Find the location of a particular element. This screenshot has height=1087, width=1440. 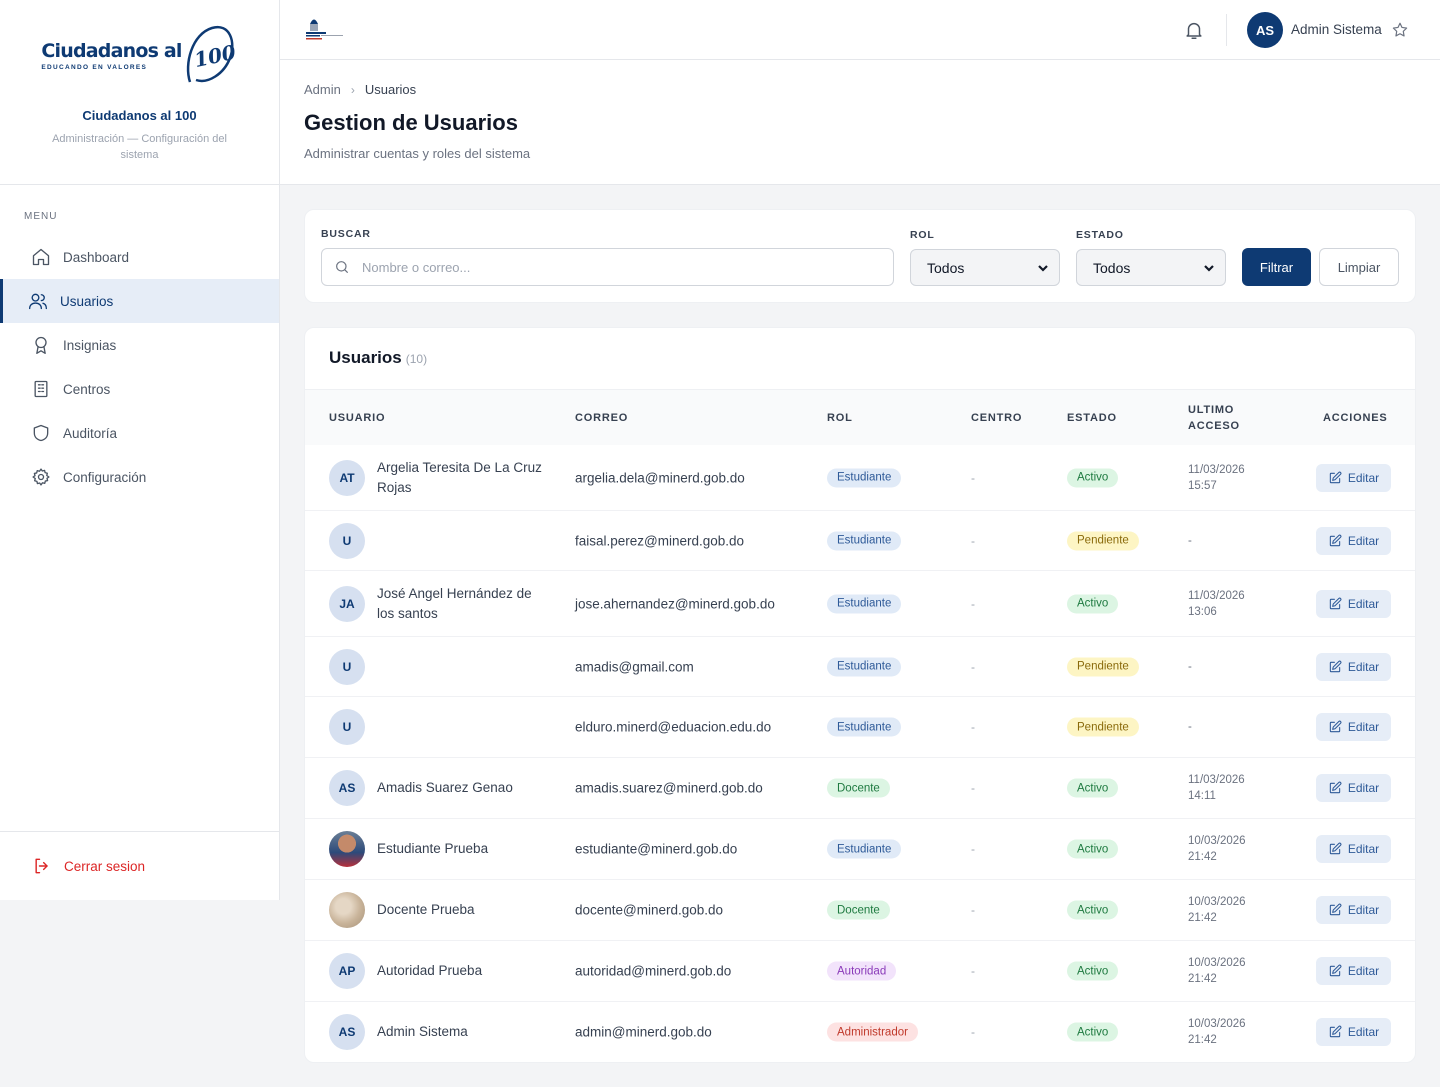

search-field is located at coordinates (607, 267).